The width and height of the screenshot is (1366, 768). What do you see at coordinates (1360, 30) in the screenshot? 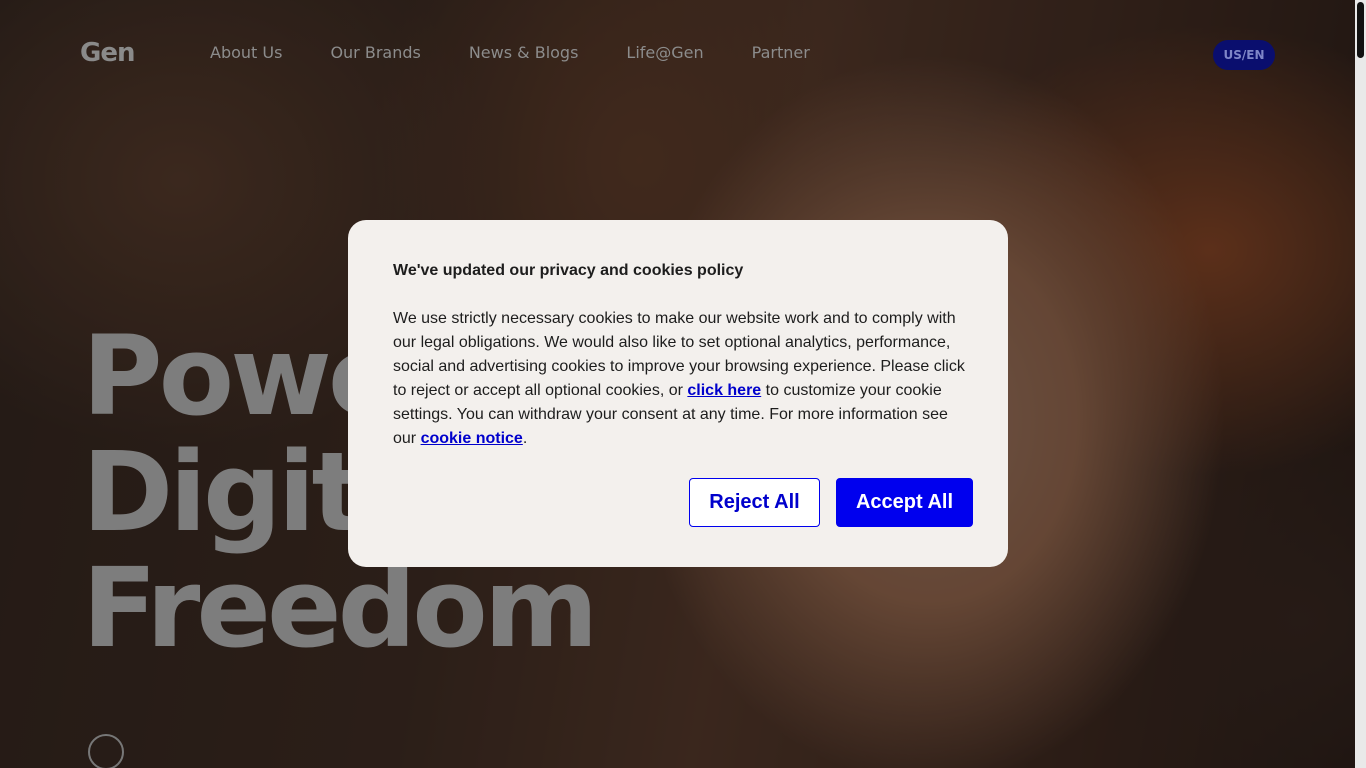
I see `scrollbar-thumb` at bounding box center [1360, 30].